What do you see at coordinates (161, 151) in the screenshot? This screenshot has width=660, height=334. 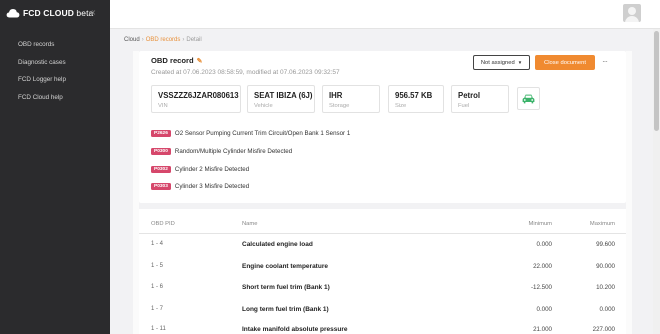 I see `dtc-code-badge: P0300` at bounding box center [161, 151].